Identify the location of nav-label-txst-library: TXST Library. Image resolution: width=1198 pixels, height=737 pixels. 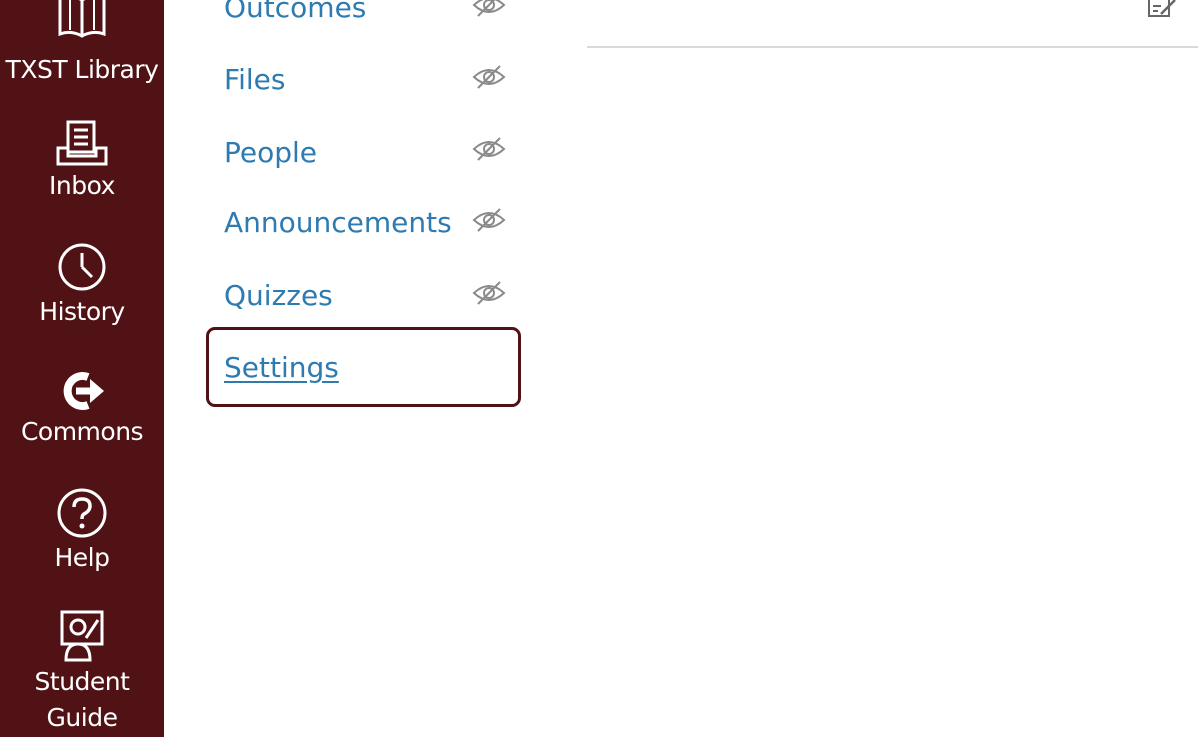
(82, 69).